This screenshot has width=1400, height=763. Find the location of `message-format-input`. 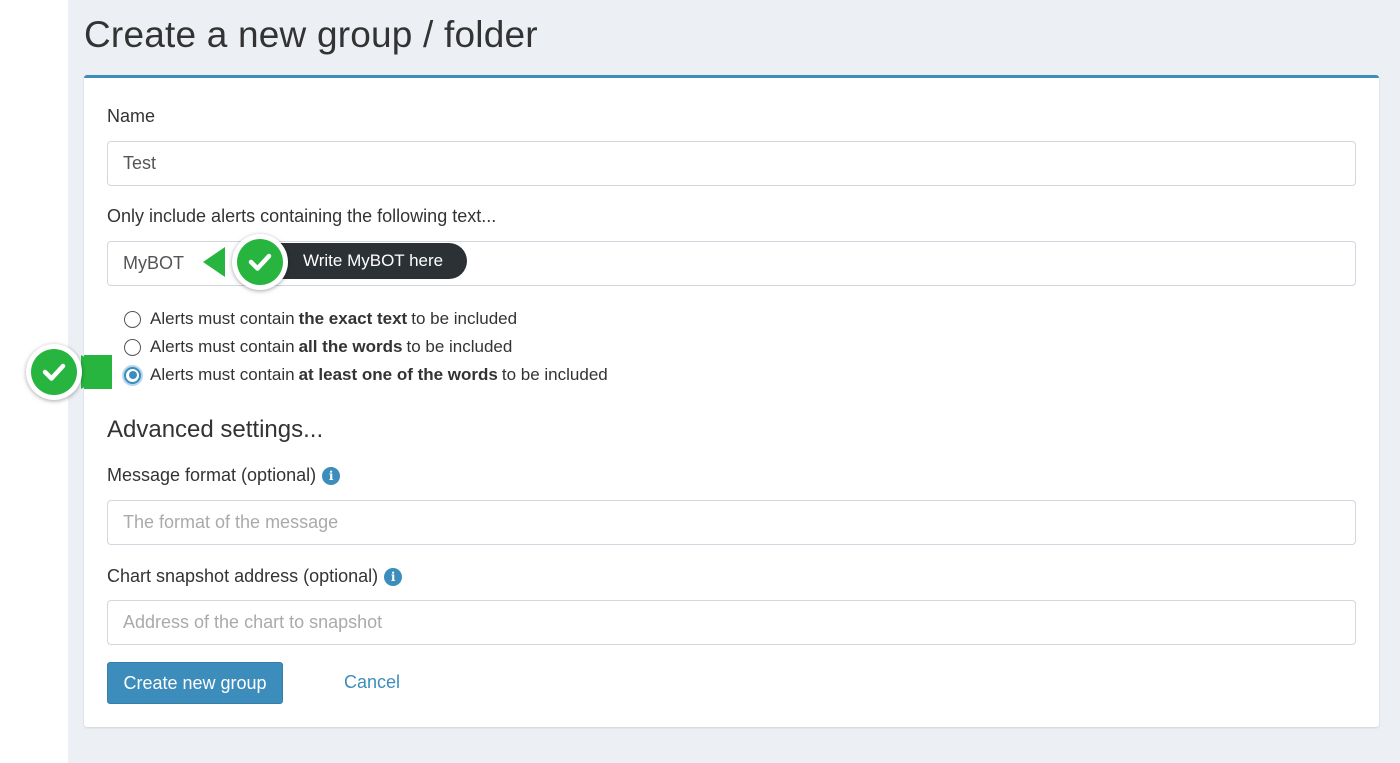

message-format-input is located at coordinates (731, 522).